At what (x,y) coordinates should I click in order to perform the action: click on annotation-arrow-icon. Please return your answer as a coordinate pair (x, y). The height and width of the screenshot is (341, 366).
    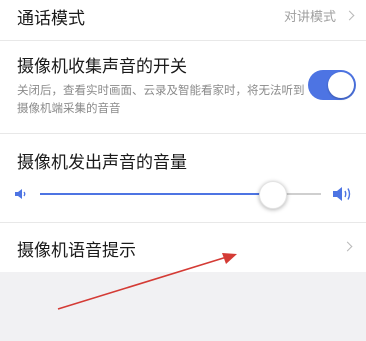
    Looking at the image, I should click on (147, 281).